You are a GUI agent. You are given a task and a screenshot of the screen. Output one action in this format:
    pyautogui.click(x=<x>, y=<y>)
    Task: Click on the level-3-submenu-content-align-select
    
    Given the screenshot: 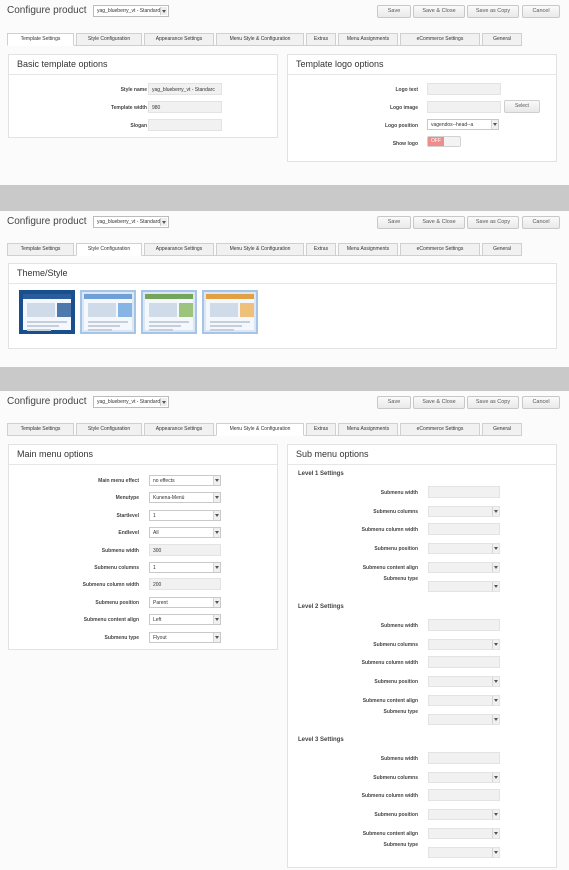 What is the action you would take?
    pyautogui.click(x=464, y=833)
    